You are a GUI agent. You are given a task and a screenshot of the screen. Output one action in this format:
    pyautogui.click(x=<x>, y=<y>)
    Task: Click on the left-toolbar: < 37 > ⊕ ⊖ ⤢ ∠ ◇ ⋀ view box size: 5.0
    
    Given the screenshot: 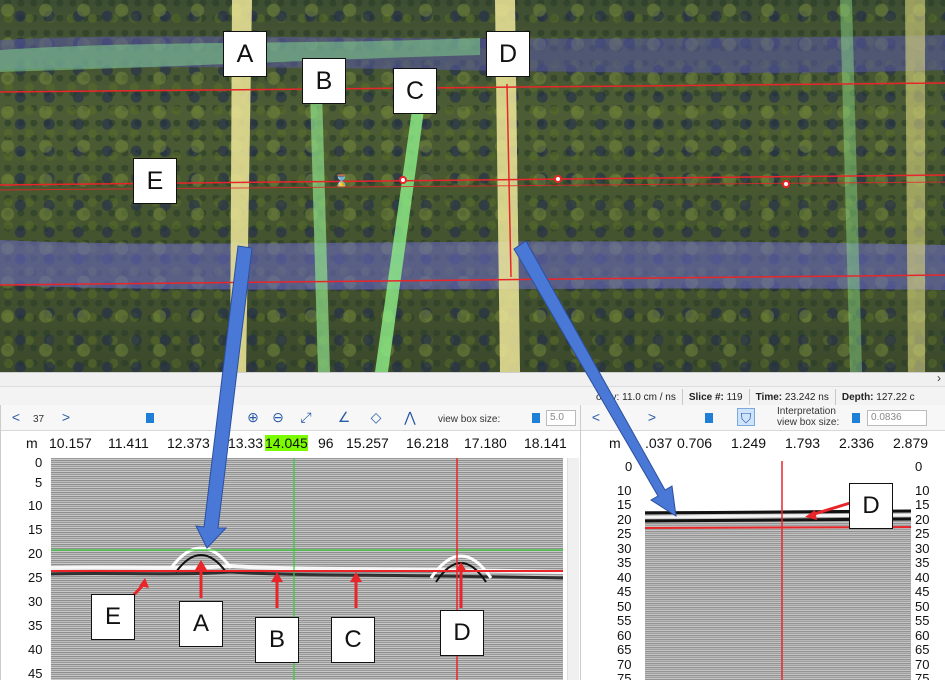 What is the action you would take?
    pyautogui.click(x=290, y=418)
    